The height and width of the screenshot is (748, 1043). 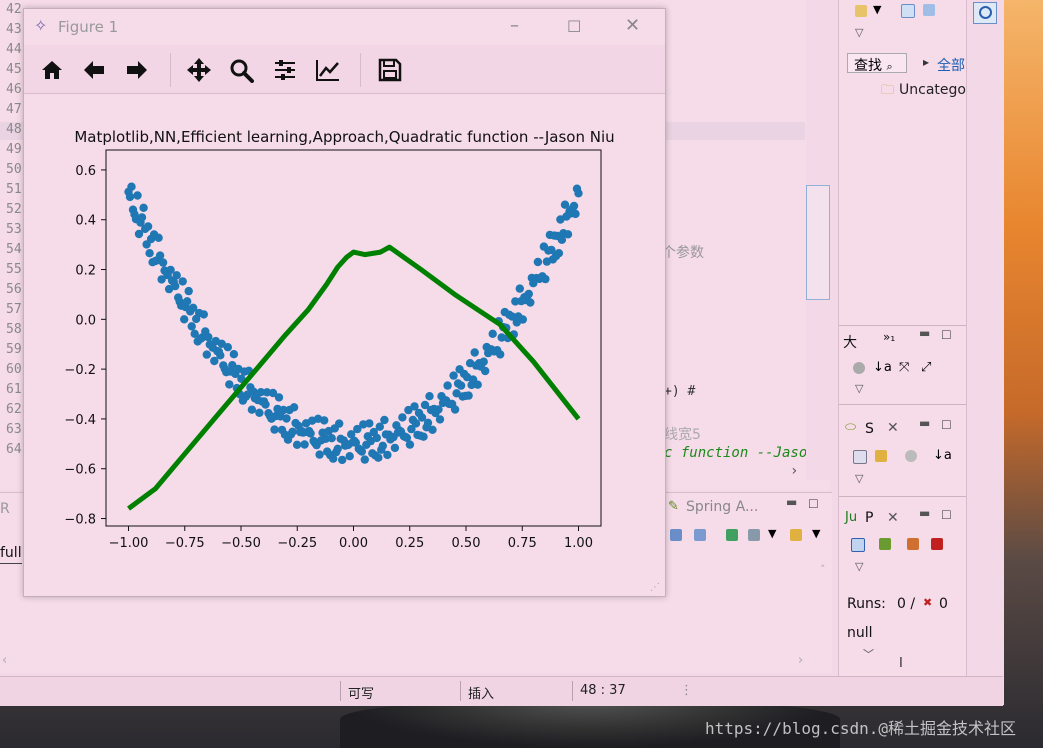 What do you see at coordinates (574, 26) in the screenshot?
I see `window-maximize-button: ☐` at bounding box center [574, 26].